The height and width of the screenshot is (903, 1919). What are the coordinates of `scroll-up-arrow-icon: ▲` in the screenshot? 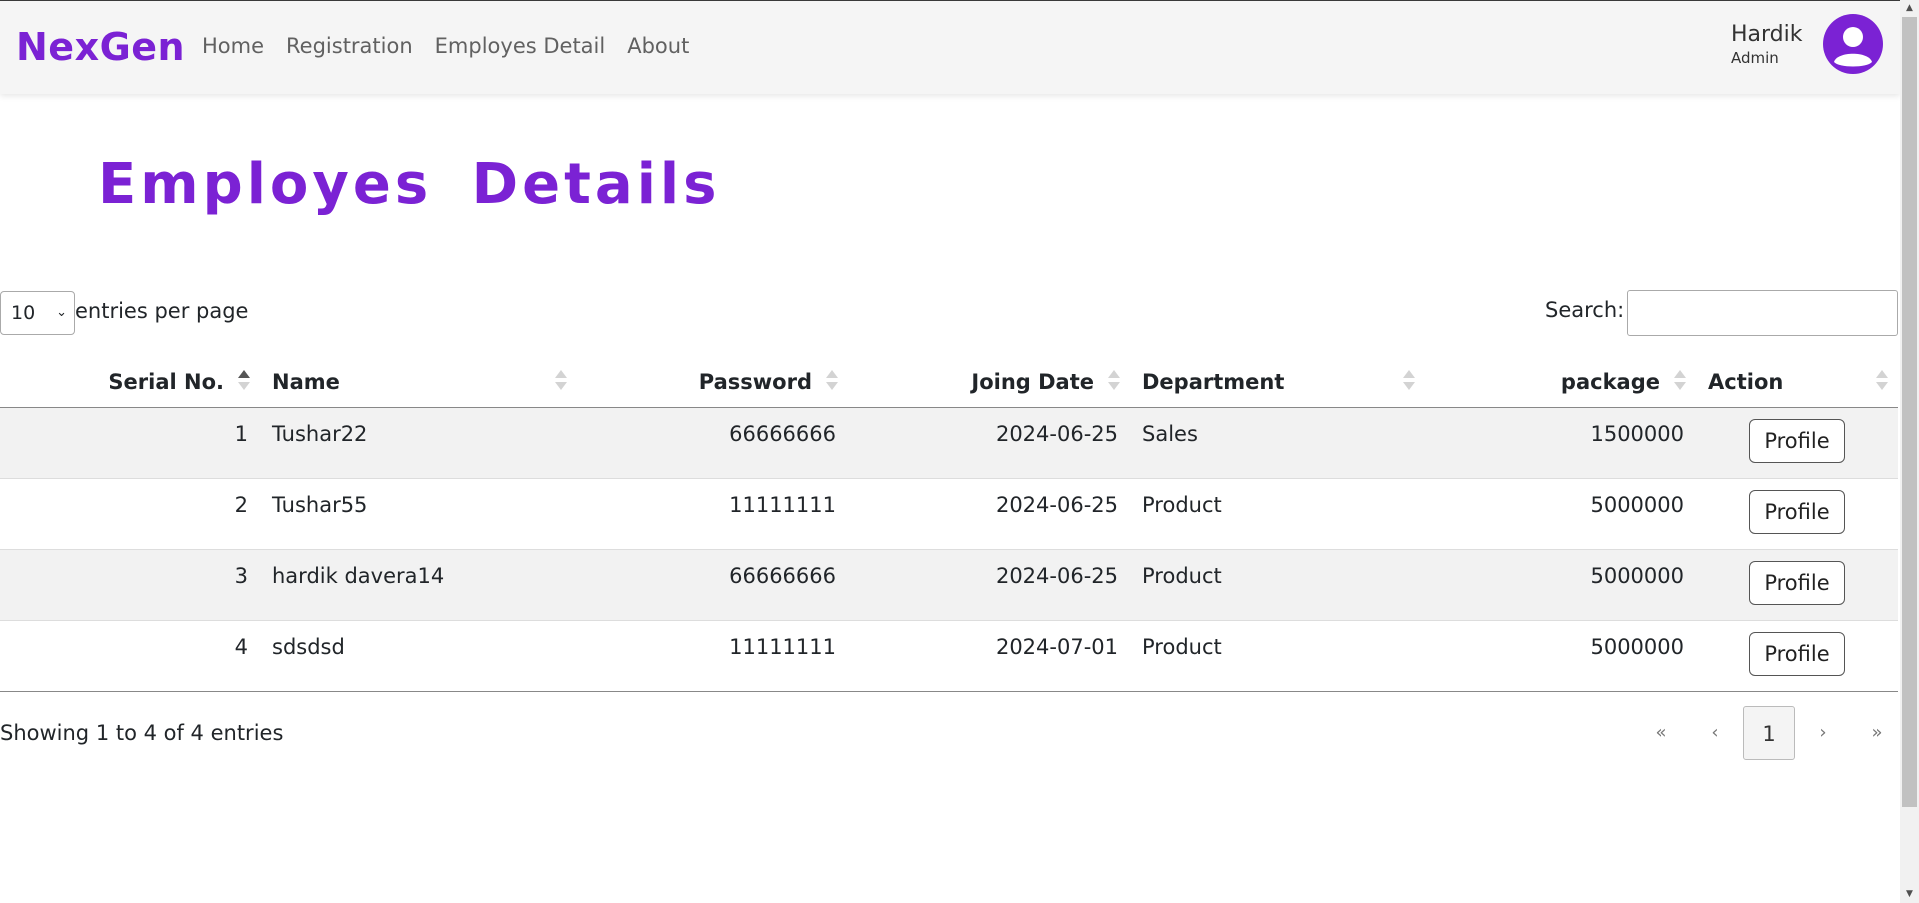 It's located at (1909, 8).